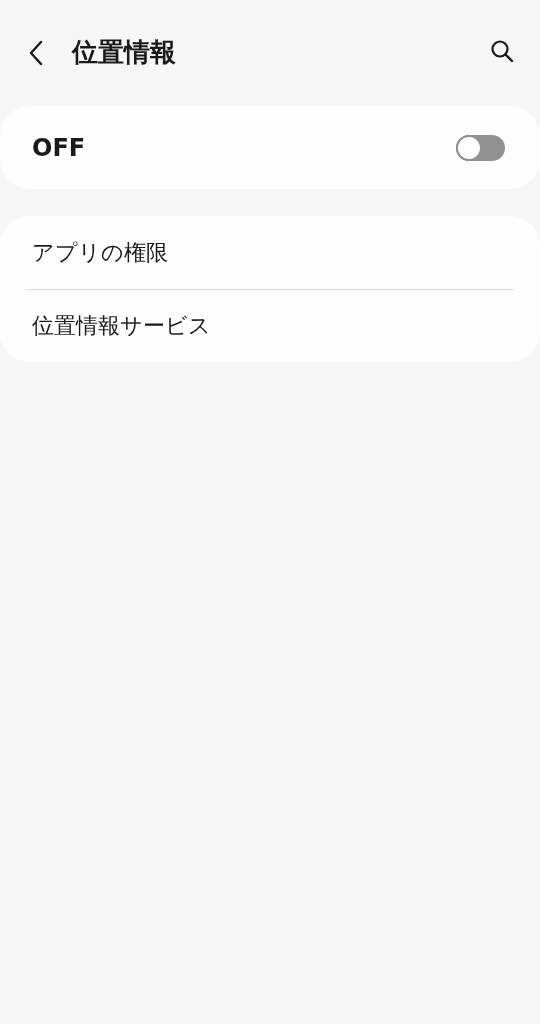  I want to click on back-icon, so click(36, 53).